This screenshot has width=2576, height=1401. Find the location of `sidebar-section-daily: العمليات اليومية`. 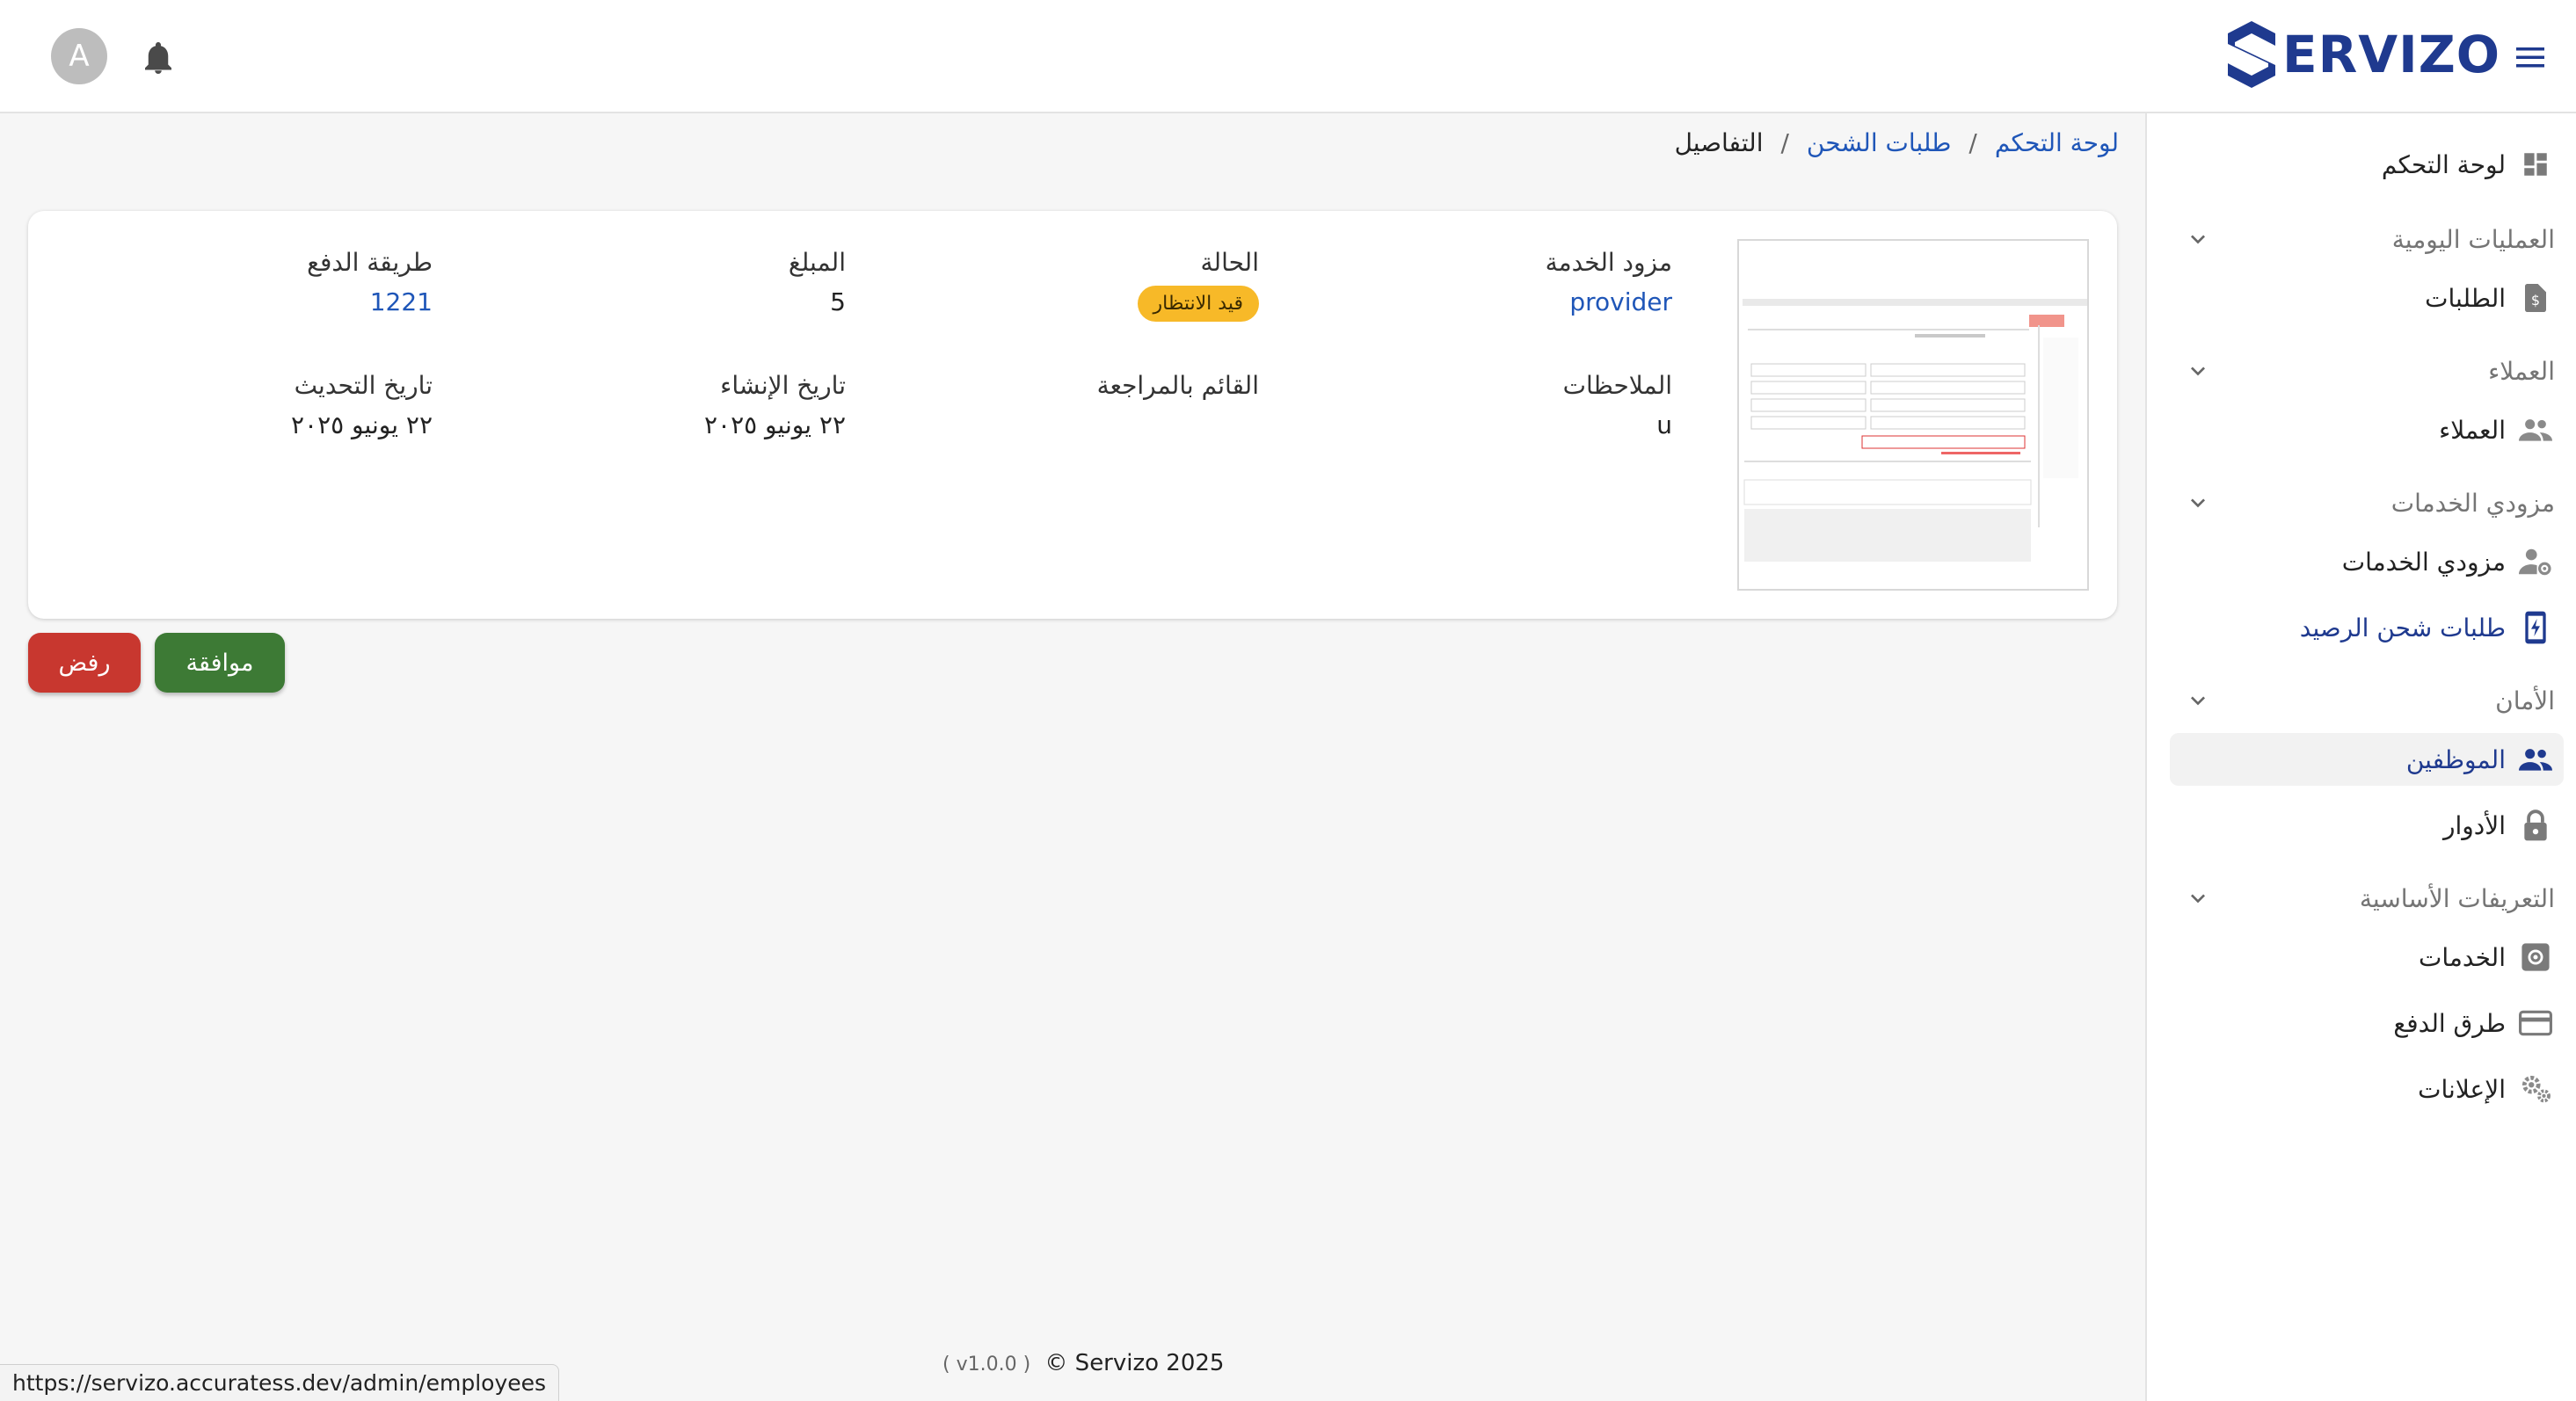

sidebar-section-daily: العمليات اليومية is located at coordinates (2360, 239).